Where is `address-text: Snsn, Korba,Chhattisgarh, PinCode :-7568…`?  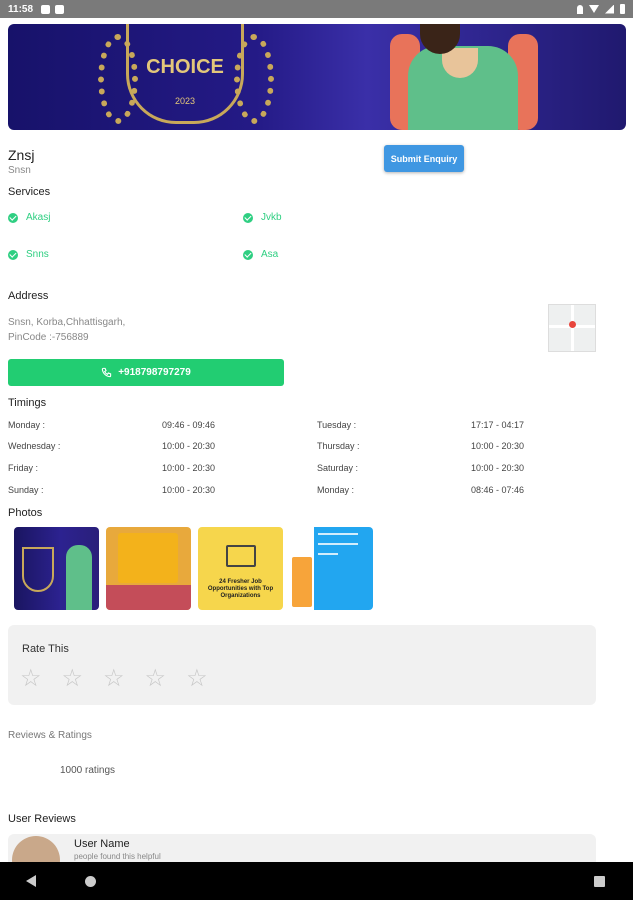
address-text: Snsn, Korba,Chhattisgarh, PinCode :-7568… is located at coordinates (66, 330).